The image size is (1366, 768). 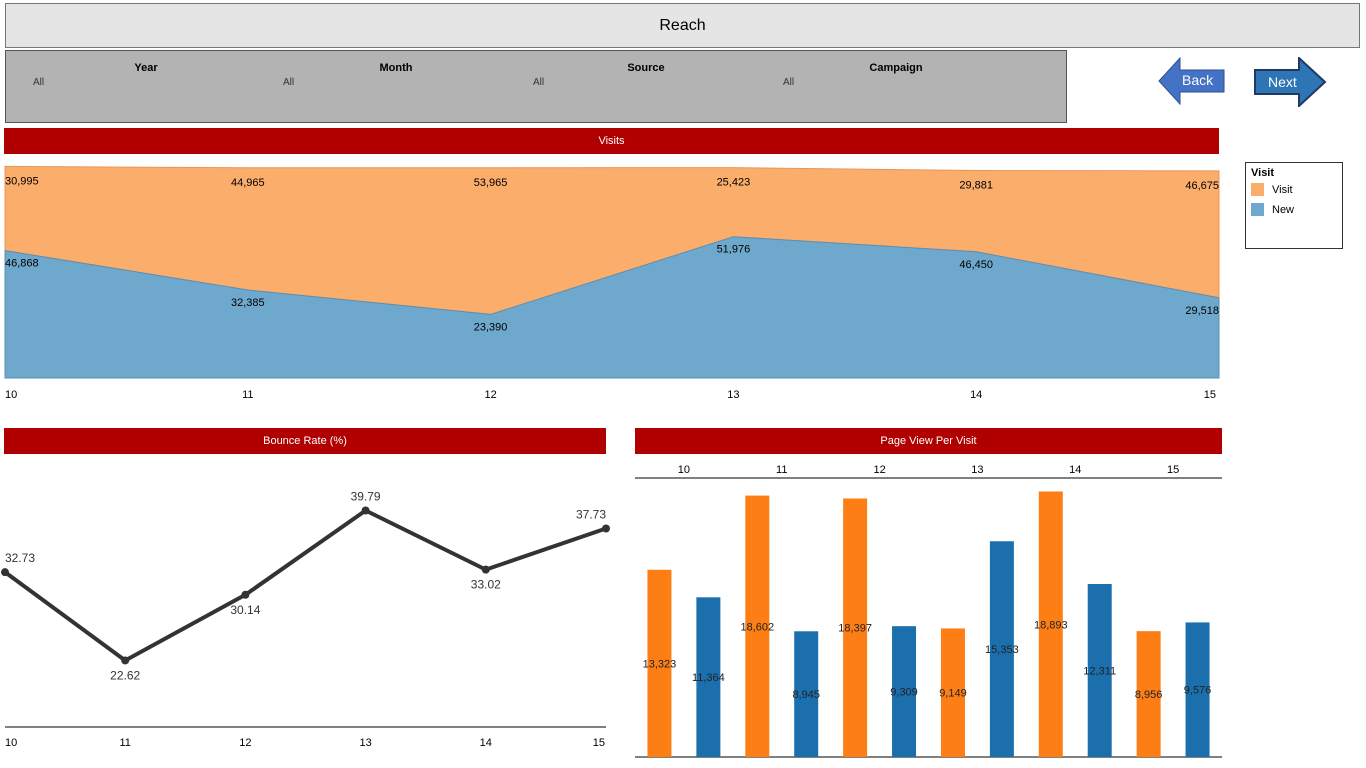 I want to click on bar-data-label: 13,323, so click(x=660, y=664).